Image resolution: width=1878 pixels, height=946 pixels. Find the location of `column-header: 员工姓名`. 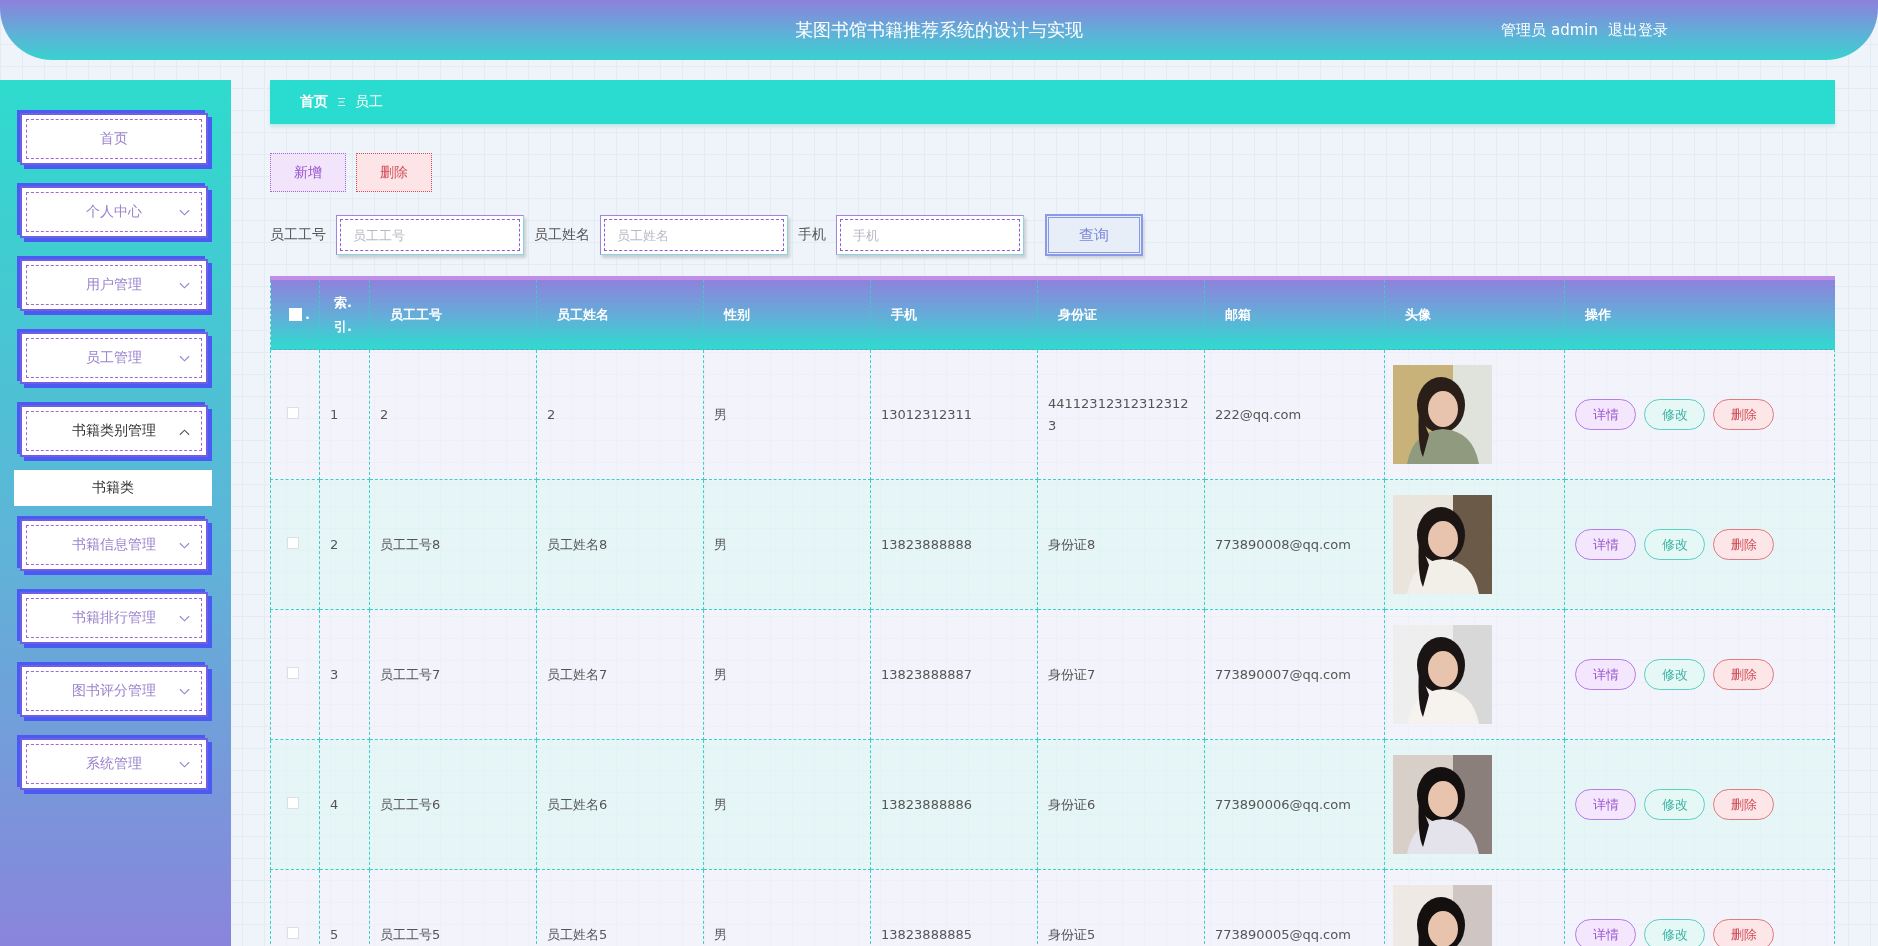

column-header: 员工姓名 is located at coordinates (620, 315).